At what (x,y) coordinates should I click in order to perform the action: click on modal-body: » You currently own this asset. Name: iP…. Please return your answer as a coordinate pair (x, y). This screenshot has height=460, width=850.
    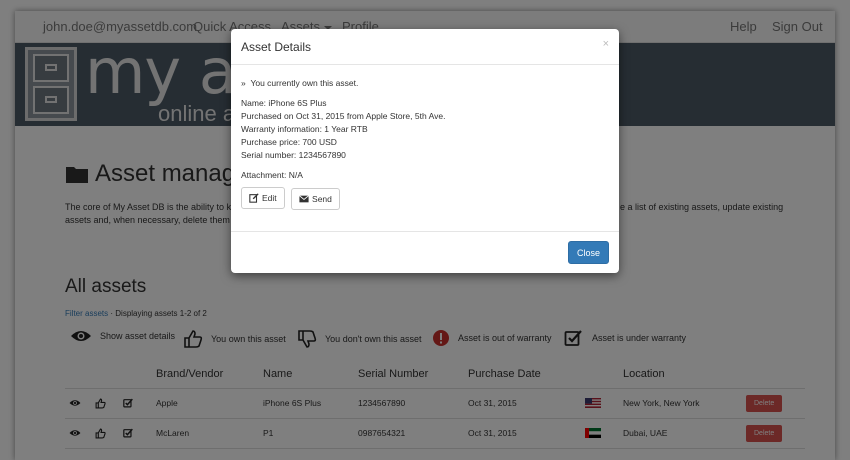
    Looking at the image, I should click on (425, 143).